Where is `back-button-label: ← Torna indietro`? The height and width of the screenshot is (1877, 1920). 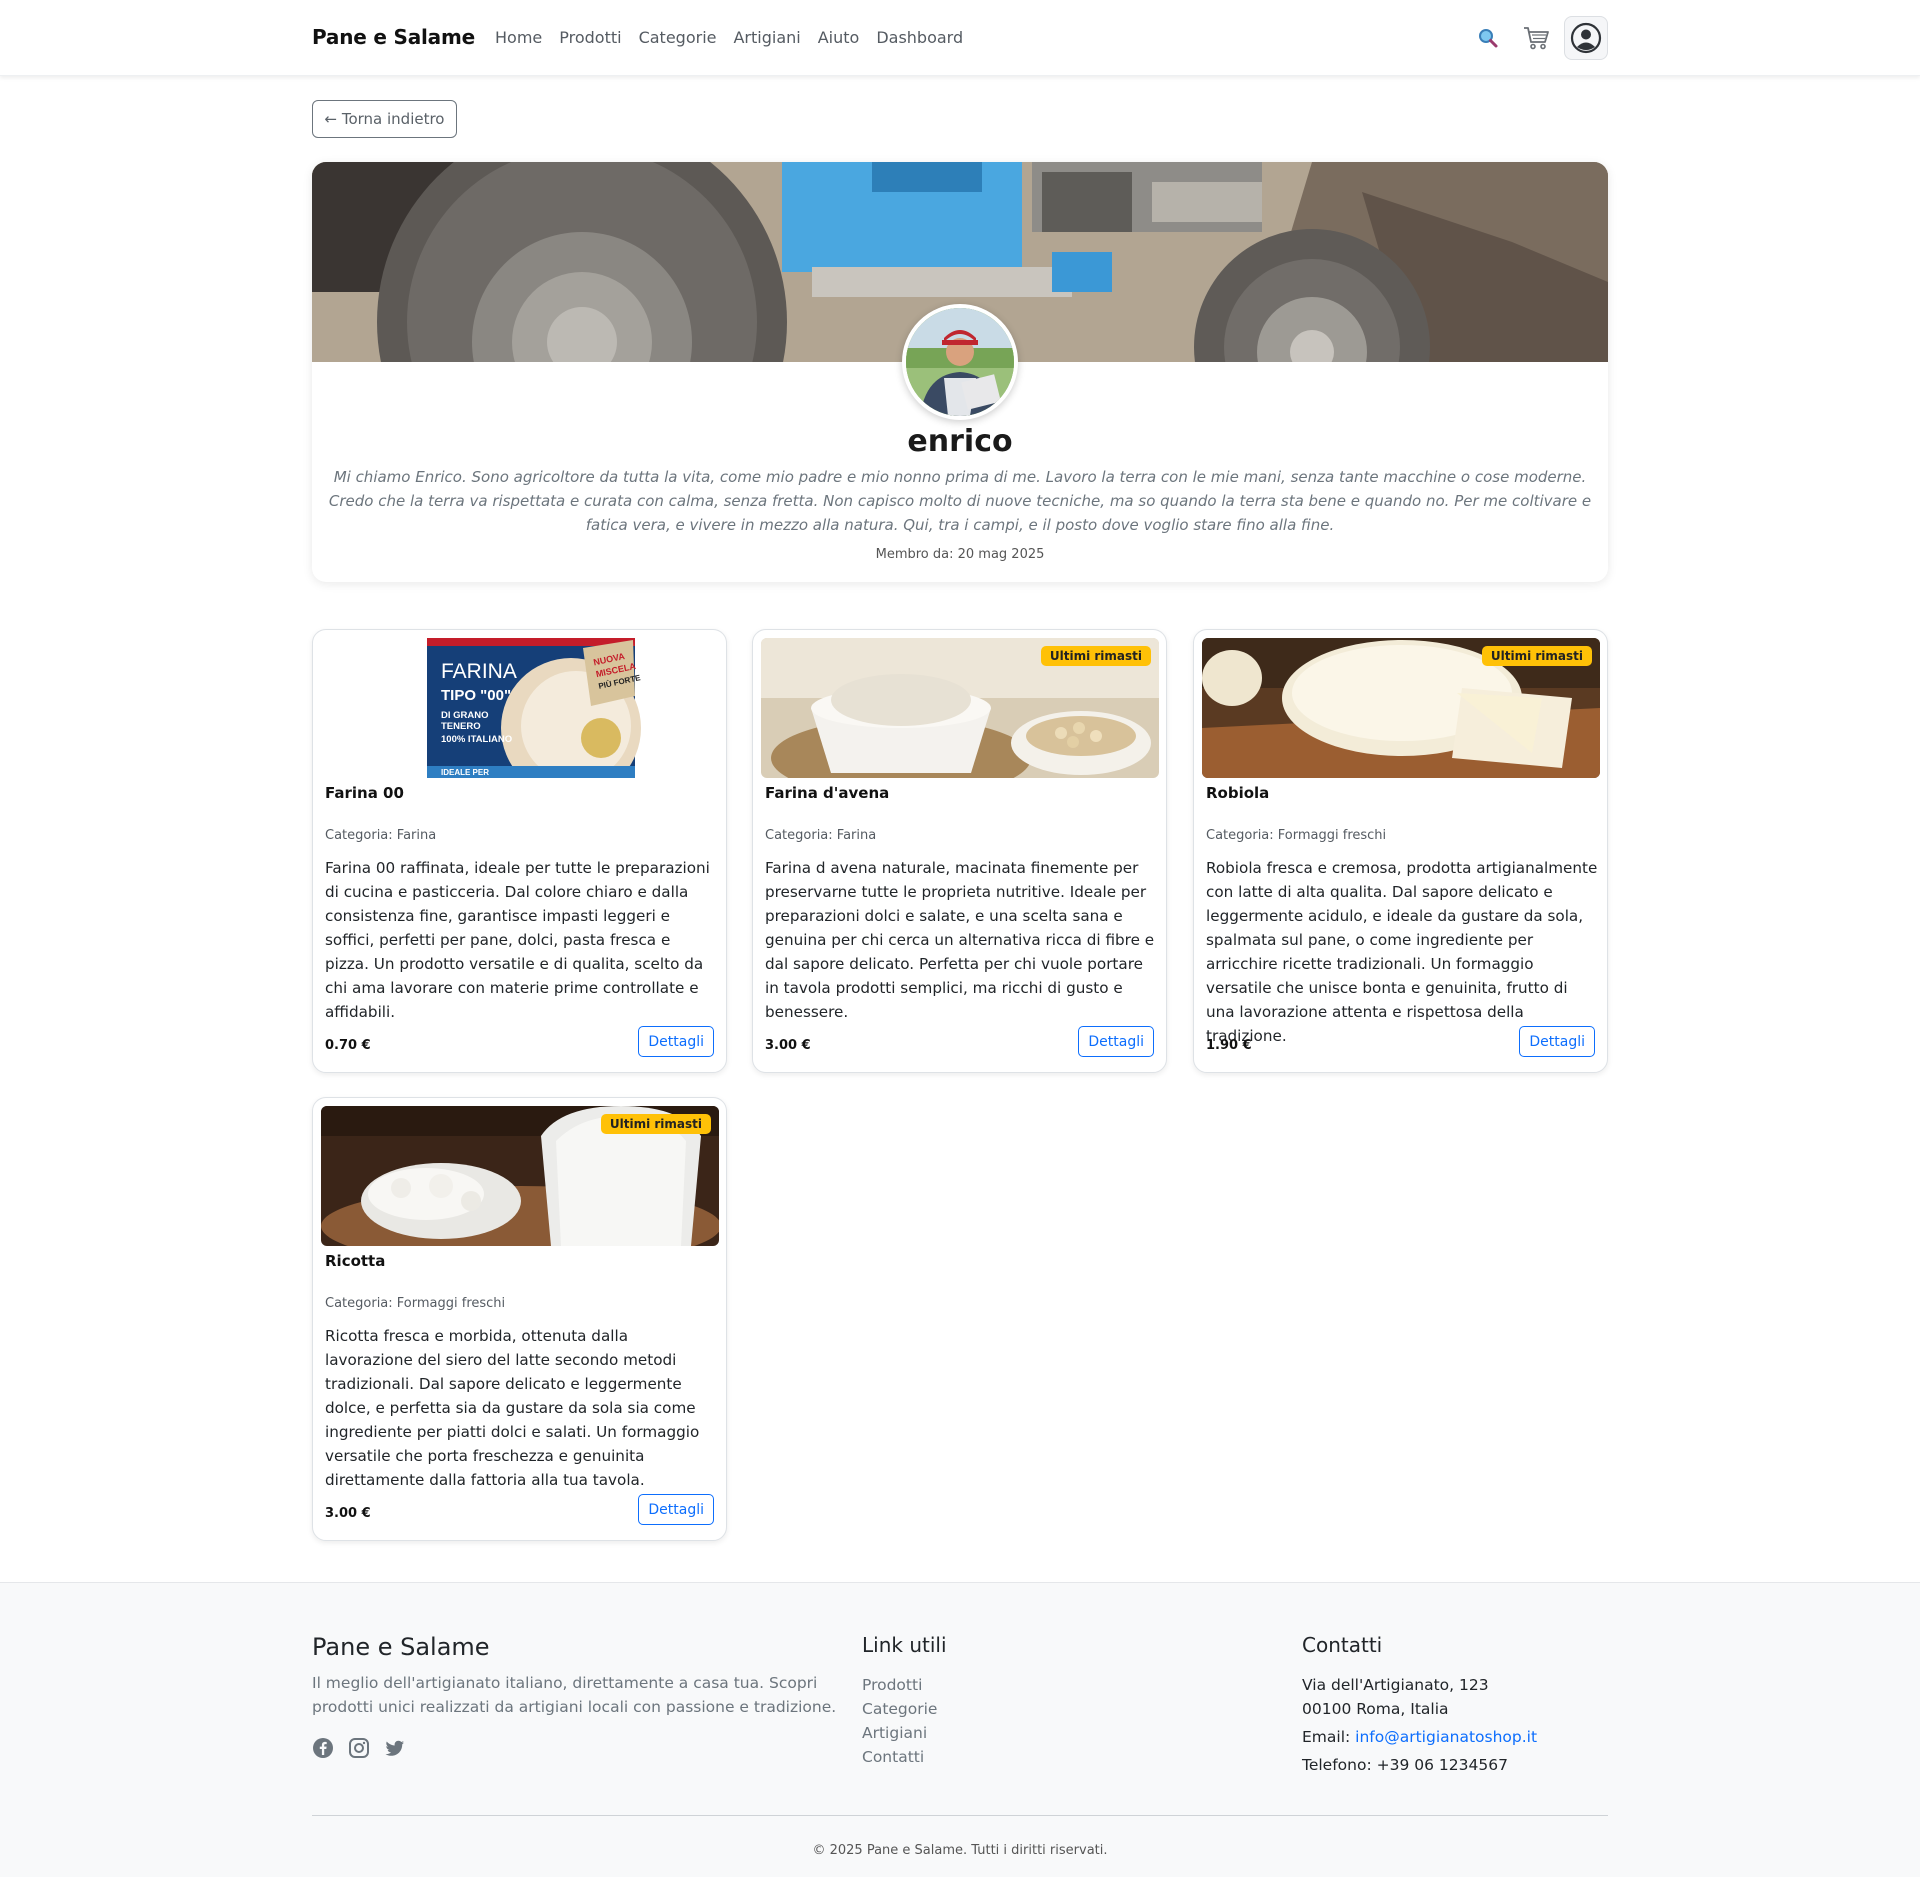
back-button-label: ← Torna indietro is located at coordinates (384, 119).